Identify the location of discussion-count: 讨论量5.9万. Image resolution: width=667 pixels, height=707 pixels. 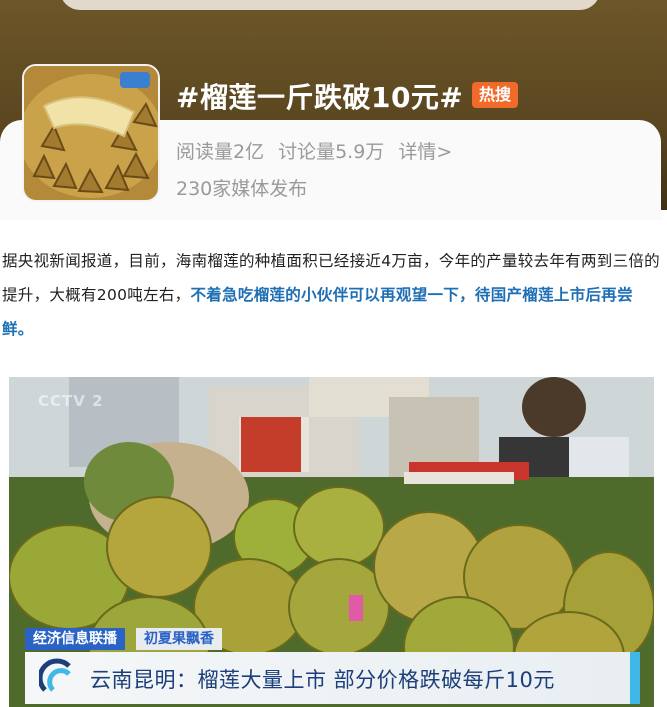
(331, 152).